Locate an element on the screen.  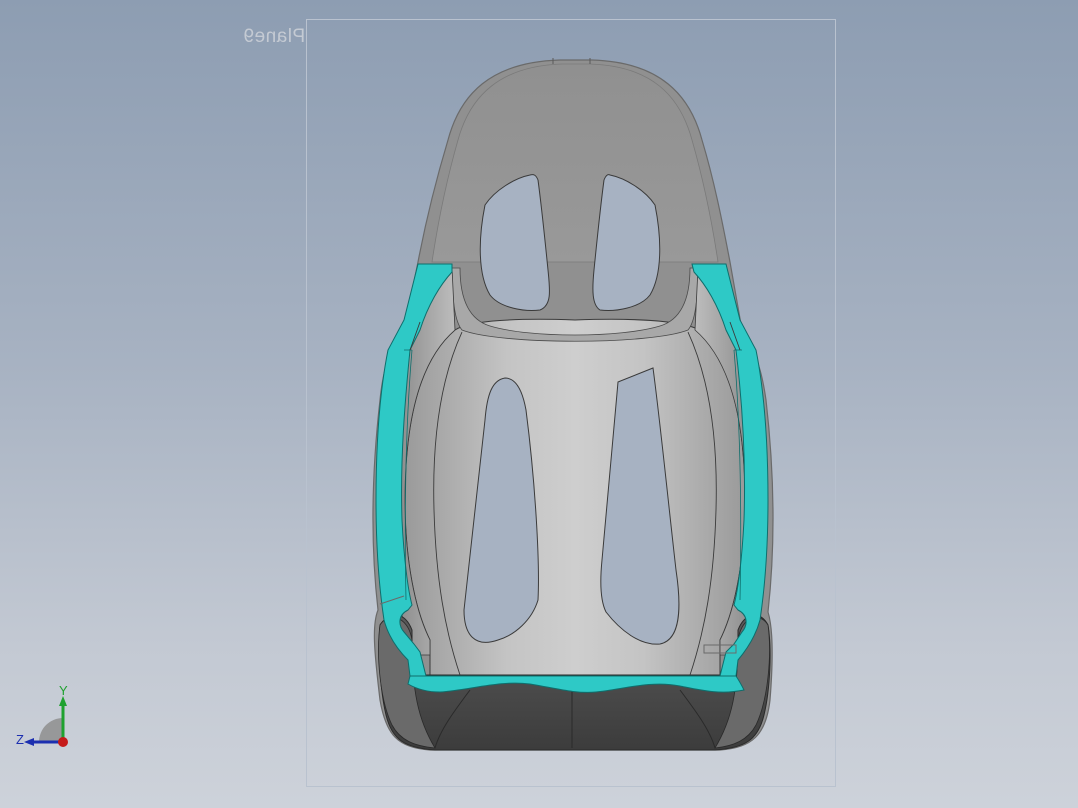
triad-quadrant is located at coordinates (51, 730).